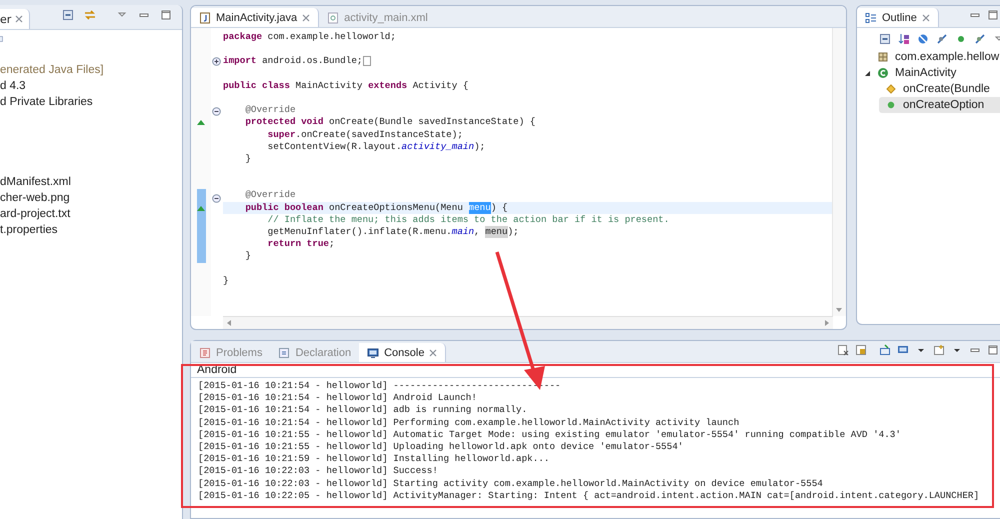  What do you see at coordinates (468, 220) in the screenshot?
I see `code-line: // Inflate the menu; this adds items to the action bar if it is present.` at bounding box center [468, 220].